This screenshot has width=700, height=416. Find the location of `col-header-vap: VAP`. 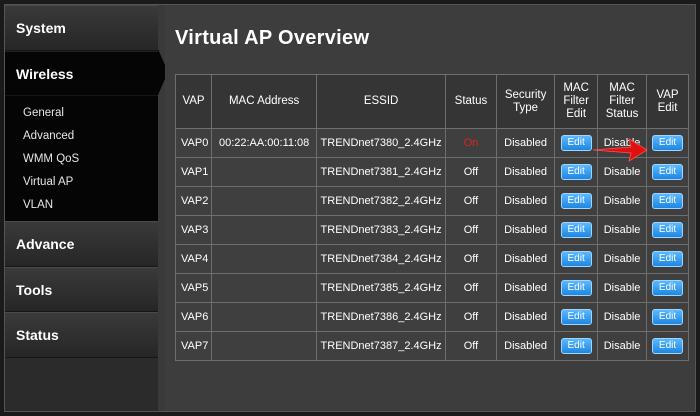

col-header-vap: VAP is located at coordinates (193, 101).